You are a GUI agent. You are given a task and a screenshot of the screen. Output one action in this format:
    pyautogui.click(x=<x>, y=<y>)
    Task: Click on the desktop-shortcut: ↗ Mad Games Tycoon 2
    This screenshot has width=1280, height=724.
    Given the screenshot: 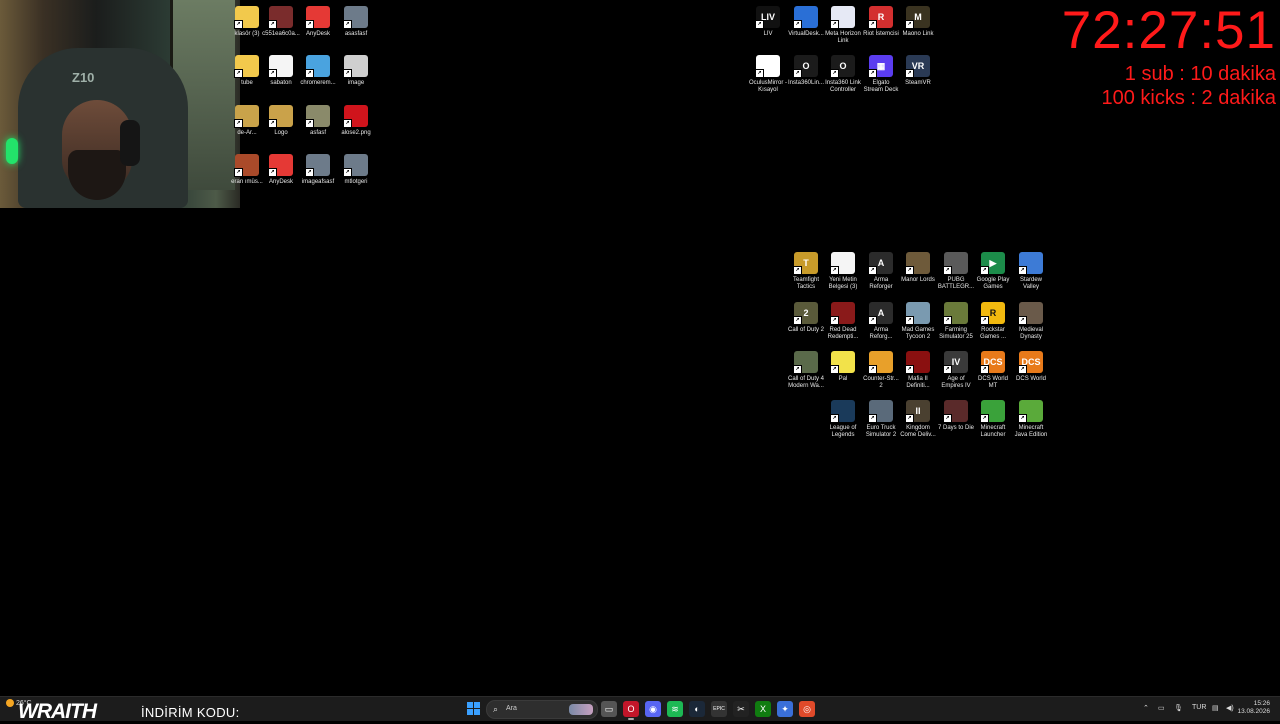 What is the action you would take?
    pyautogui.click(x=918, y=321)
    